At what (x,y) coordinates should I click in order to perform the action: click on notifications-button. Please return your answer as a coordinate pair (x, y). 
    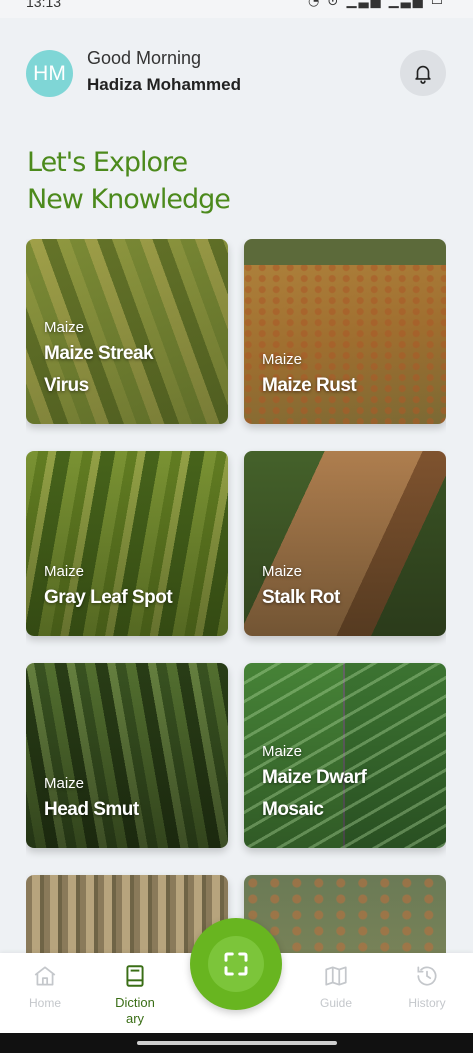
    Looking at the image, I should click on (423, 73).